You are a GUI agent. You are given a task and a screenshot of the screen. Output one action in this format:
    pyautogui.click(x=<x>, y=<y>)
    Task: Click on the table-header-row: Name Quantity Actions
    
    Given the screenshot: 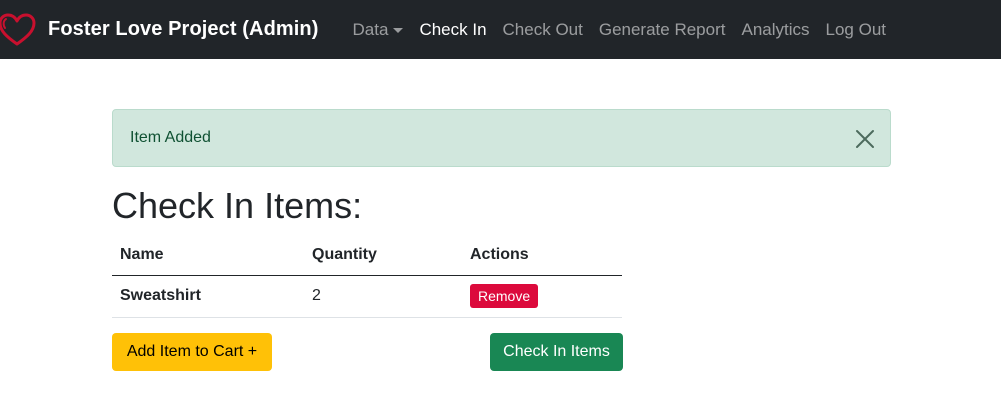 What is the action you would take?
    pyautogui.click(x=367, y=255)
    